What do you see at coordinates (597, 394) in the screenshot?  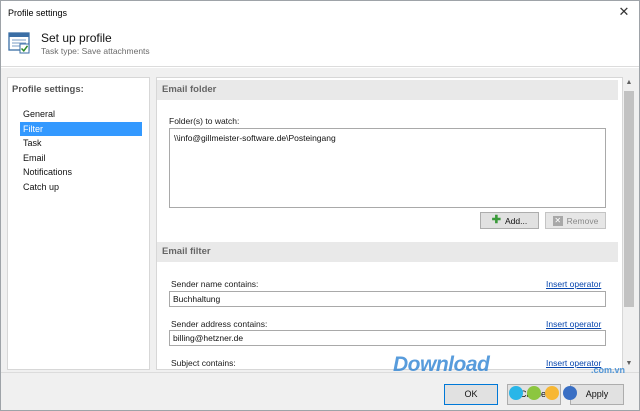 I see `apply-button: Apply` at bounding box center [597, 394].